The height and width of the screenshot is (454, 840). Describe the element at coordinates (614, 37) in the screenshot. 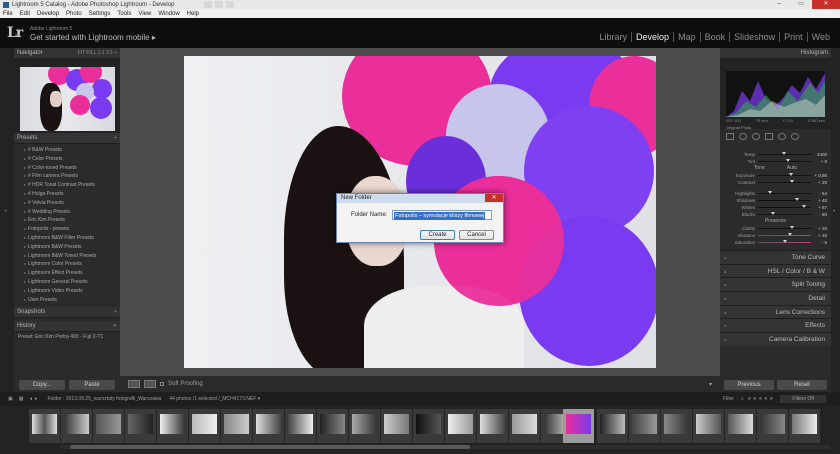

I see `module-library: Library` at that location.